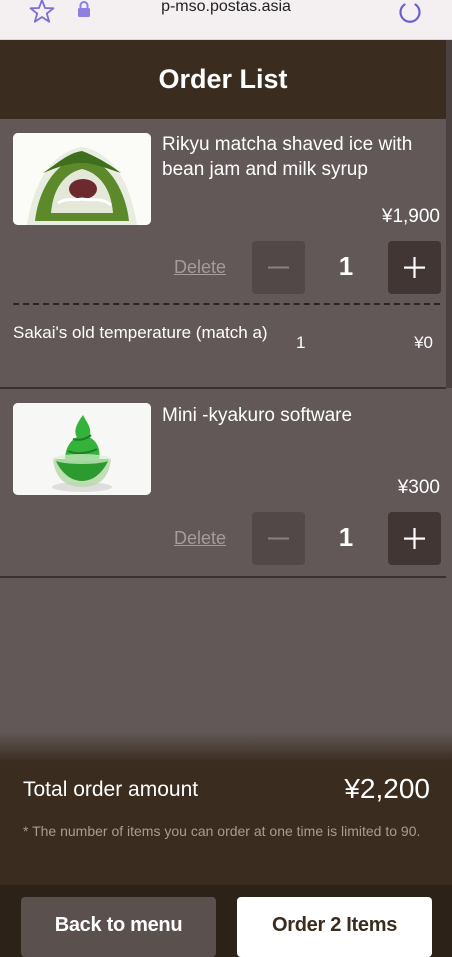  Describe the element at coordinates (111, 789) in the screenshot. I see `total-label: Total order amount` at that location.